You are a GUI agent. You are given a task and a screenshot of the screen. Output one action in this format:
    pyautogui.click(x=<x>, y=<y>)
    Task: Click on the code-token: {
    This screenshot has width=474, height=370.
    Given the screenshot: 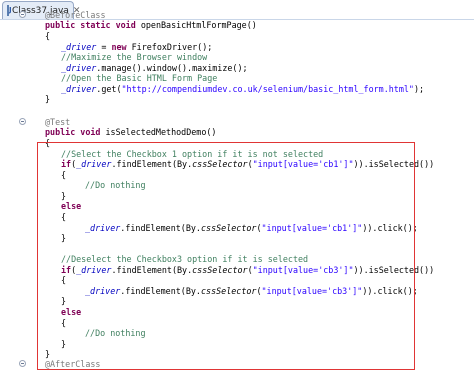 What is the action you would take?
    pyautogui.click(x=48, y=36)
    